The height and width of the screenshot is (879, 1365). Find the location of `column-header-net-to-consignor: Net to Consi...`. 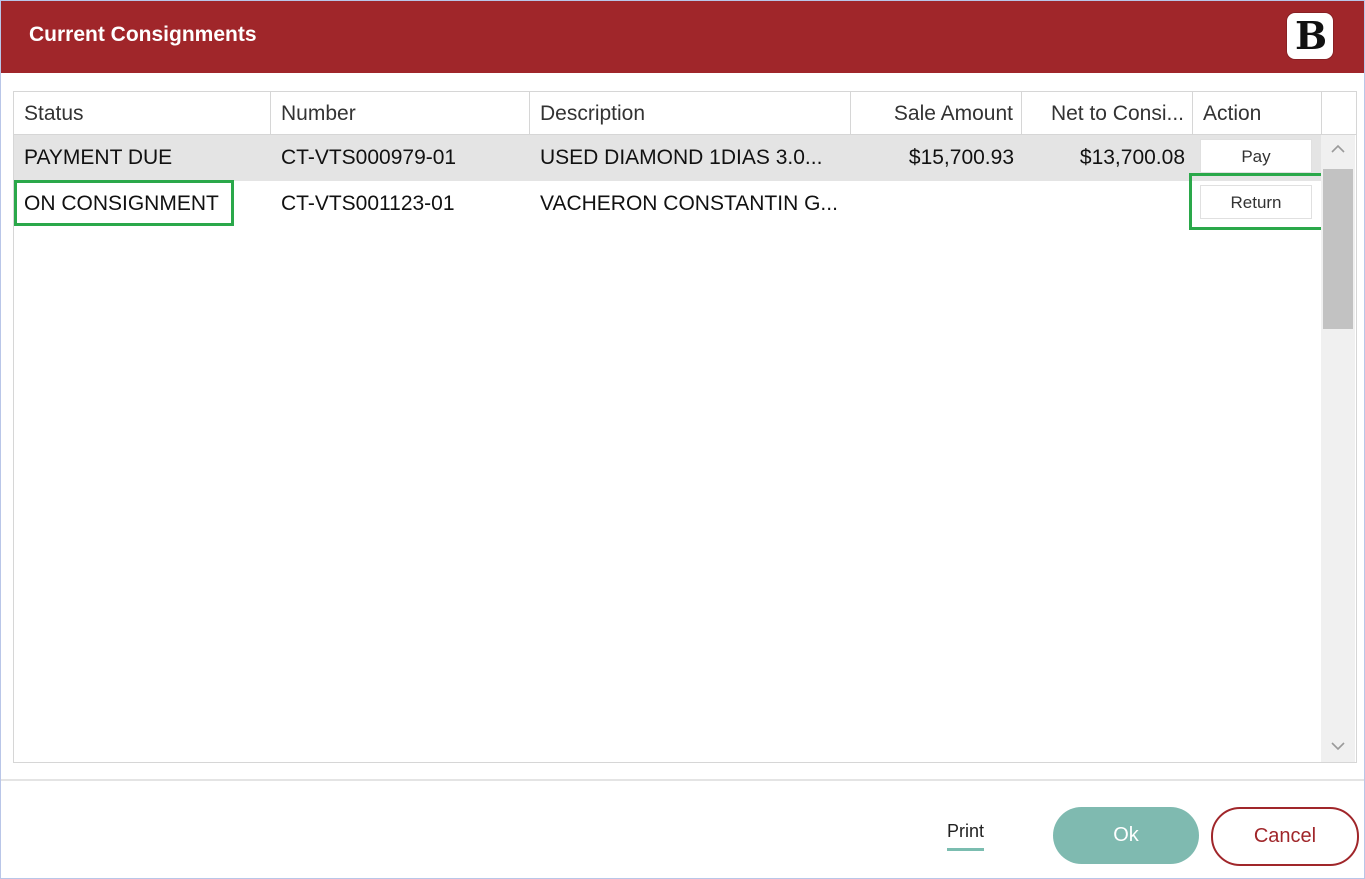

column-header-net-to-consignor: Net to Consi... is located at coordinates (1107, 113).